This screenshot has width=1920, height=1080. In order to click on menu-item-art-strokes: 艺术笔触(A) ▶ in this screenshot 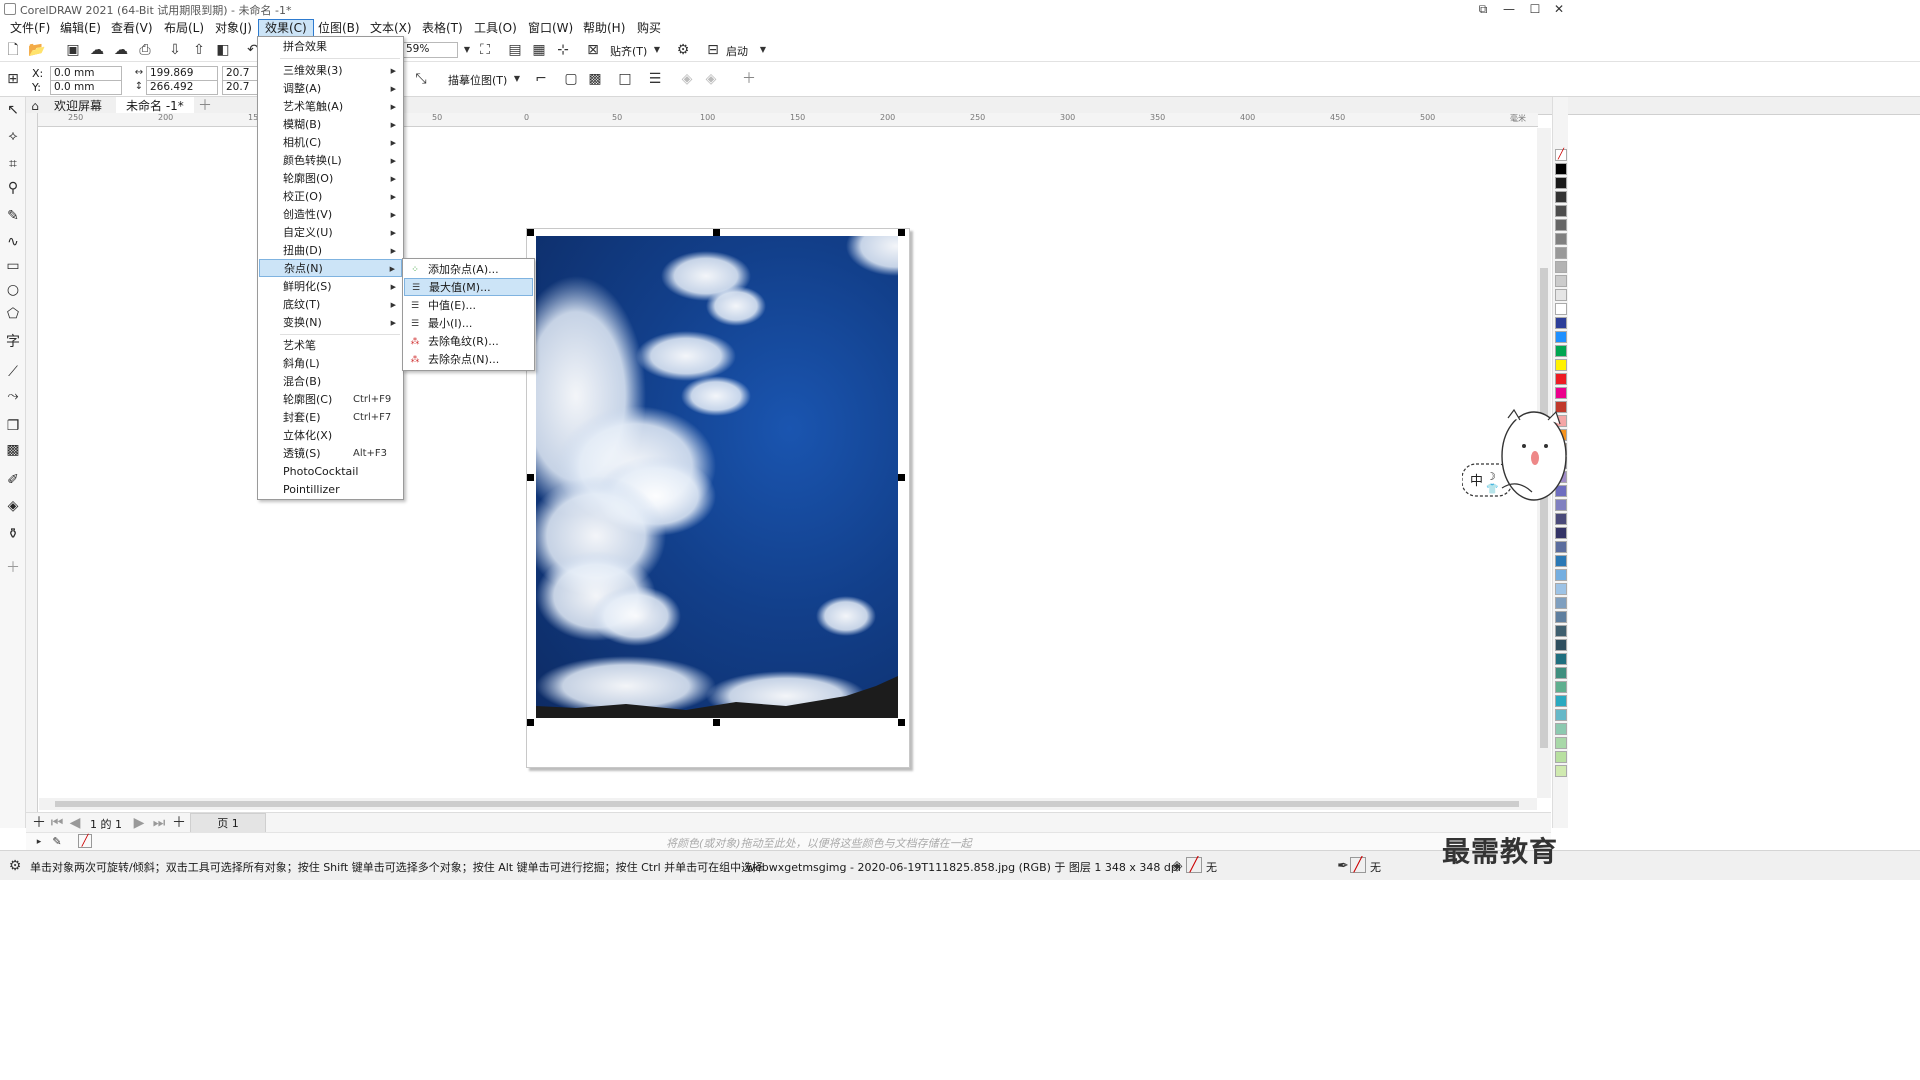, I will do `click(330, 107)`.